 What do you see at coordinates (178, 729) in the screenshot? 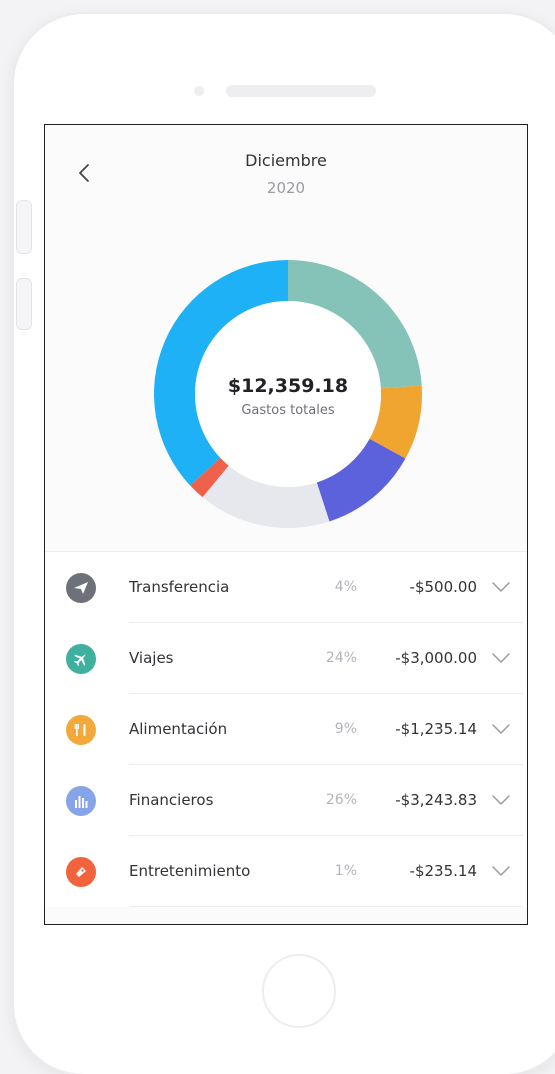
I see `category-name: Alimentación` at bounding box center [178, 729].